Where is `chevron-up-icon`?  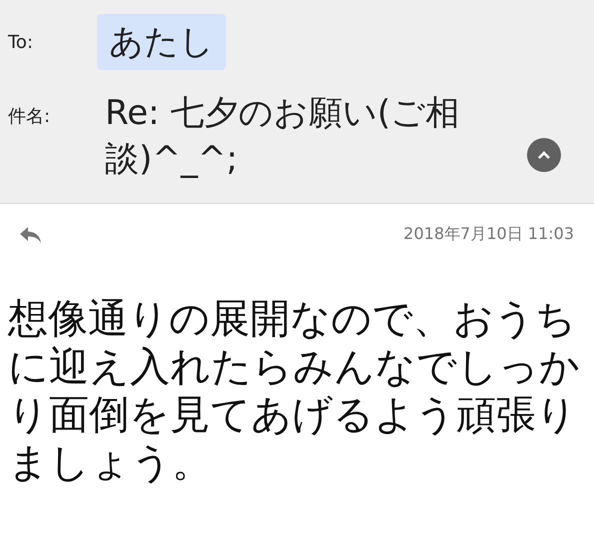 chevron-up-icon is located at coordinates (544, 155).